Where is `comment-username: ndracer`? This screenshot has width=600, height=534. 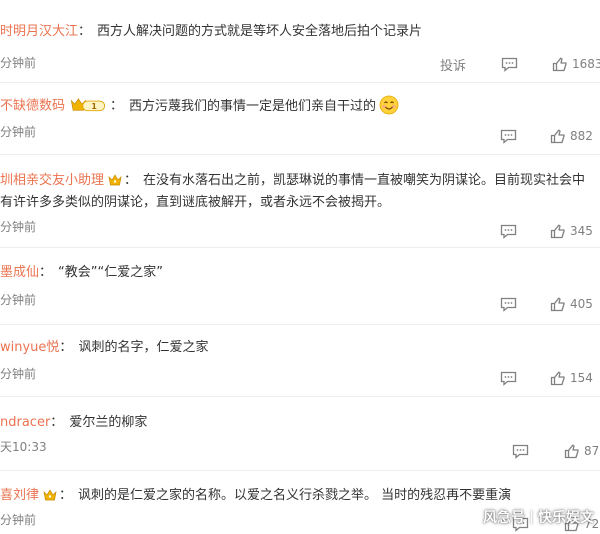 comment-username: ndracer is located at coordinates (25, 422).